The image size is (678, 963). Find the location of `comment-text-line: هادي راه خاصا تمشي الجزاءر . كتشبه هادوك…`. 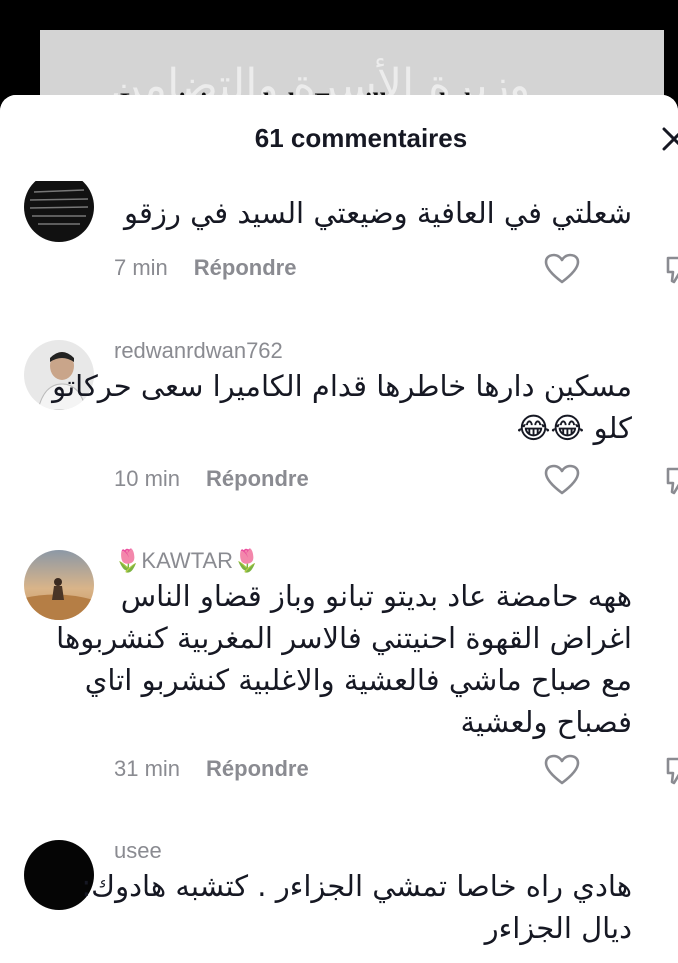

comment-text-line: هادي راه خاصا تمشي الجزاءر . كتشبه هادوك… is located at coordinates (356, 886).